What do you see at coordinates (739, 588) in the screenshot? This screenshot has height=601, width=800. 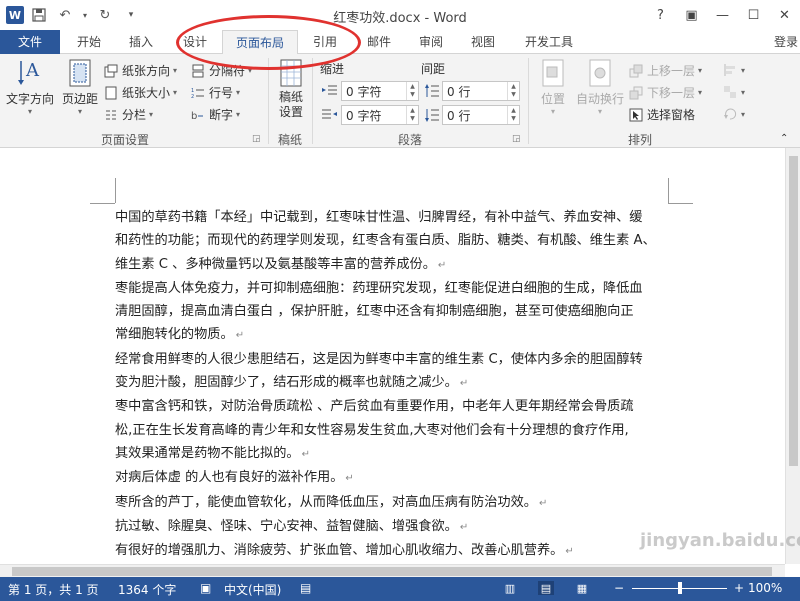 I see `zoom-in-button: +` at bounding box center [739, 588].